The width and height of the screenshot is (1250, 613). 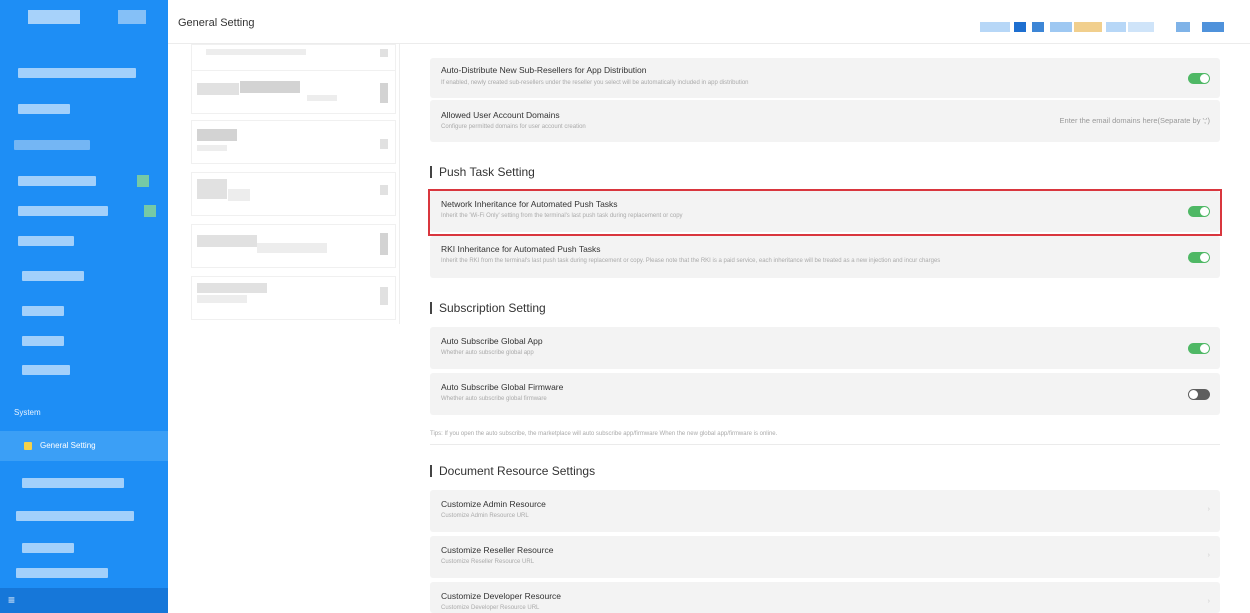 I want to click on setting-title: Customize Reseller Resource, so click(x=497, y=550).